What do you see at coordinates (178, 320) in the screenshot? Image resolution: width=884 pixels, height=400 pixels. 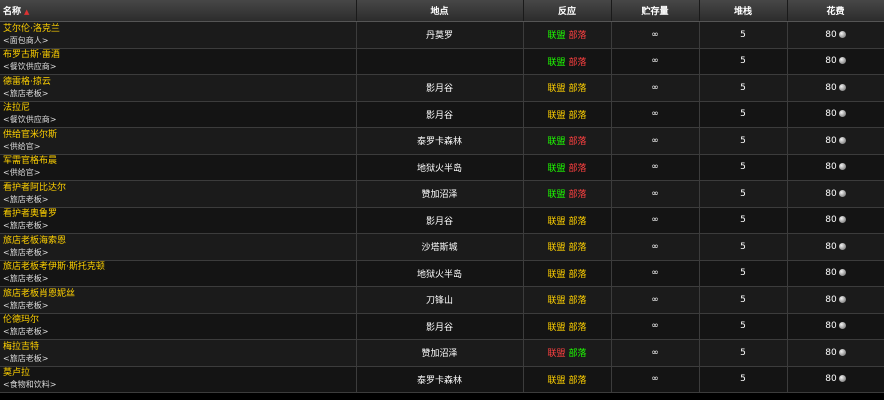 I see `npc-name-link: 伦德玛尔` at bounding box center [178, 320].